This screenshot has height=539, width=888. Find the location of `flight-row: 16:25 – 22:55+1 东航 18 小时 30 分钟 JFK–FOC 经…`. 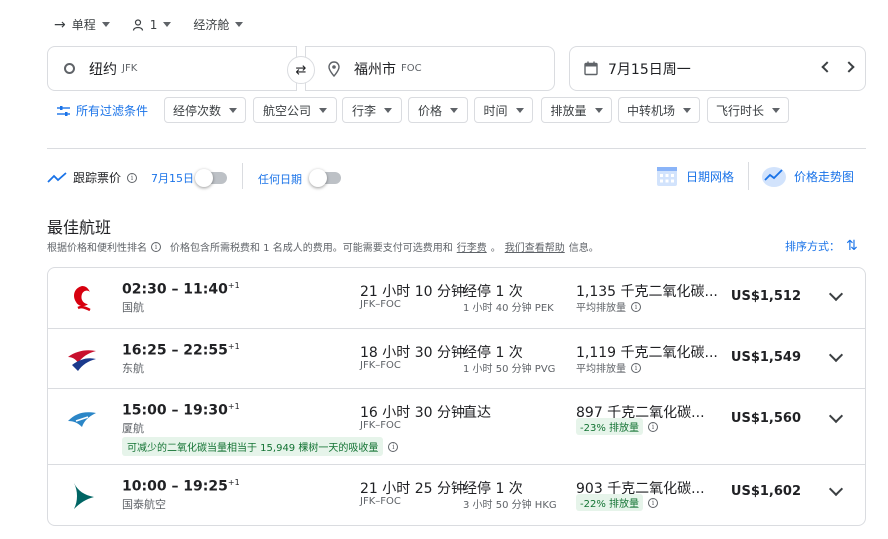

flight-row: 16:25 – 22:55+1 东航 18 小时 30 分钟 JFK–FOC 经… is located at coordinates (456, 358).